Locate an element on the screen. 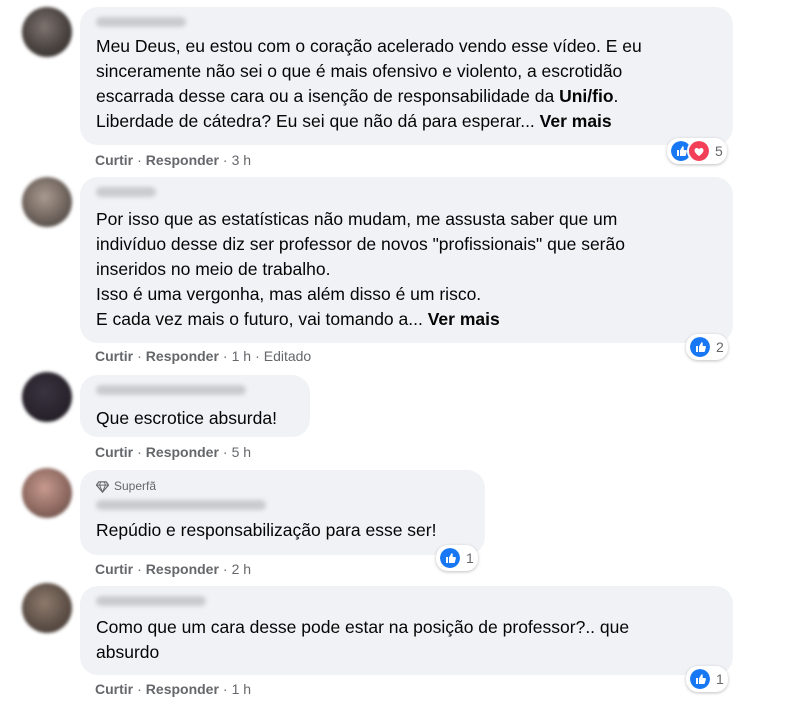 The height and width of the screenshot is (703, 800). reactions-summary: 2 is located at coordinates (707, 347).